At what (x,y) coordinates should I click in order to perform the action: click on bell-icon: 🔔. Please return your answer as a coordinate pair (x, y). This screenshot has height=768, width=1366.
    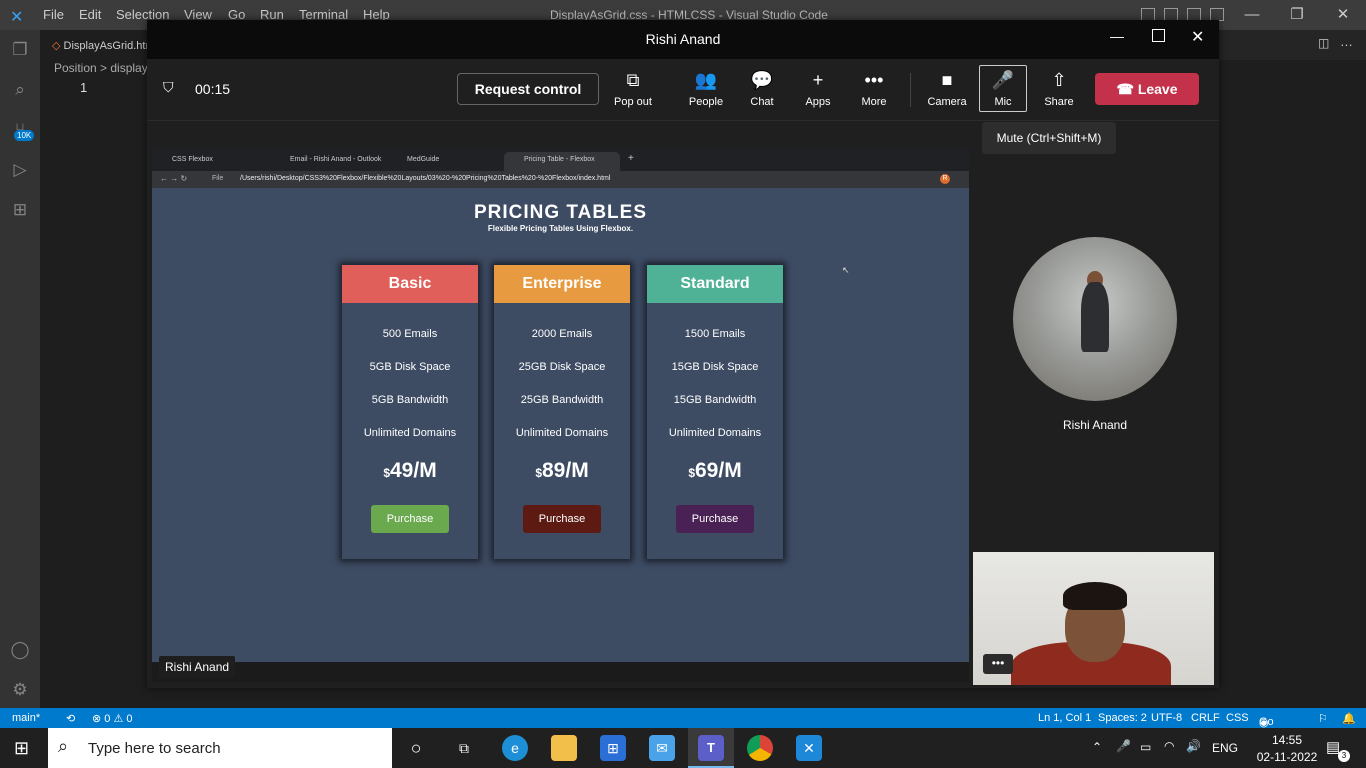
    Looking at the image, I should click on (1349, 718).